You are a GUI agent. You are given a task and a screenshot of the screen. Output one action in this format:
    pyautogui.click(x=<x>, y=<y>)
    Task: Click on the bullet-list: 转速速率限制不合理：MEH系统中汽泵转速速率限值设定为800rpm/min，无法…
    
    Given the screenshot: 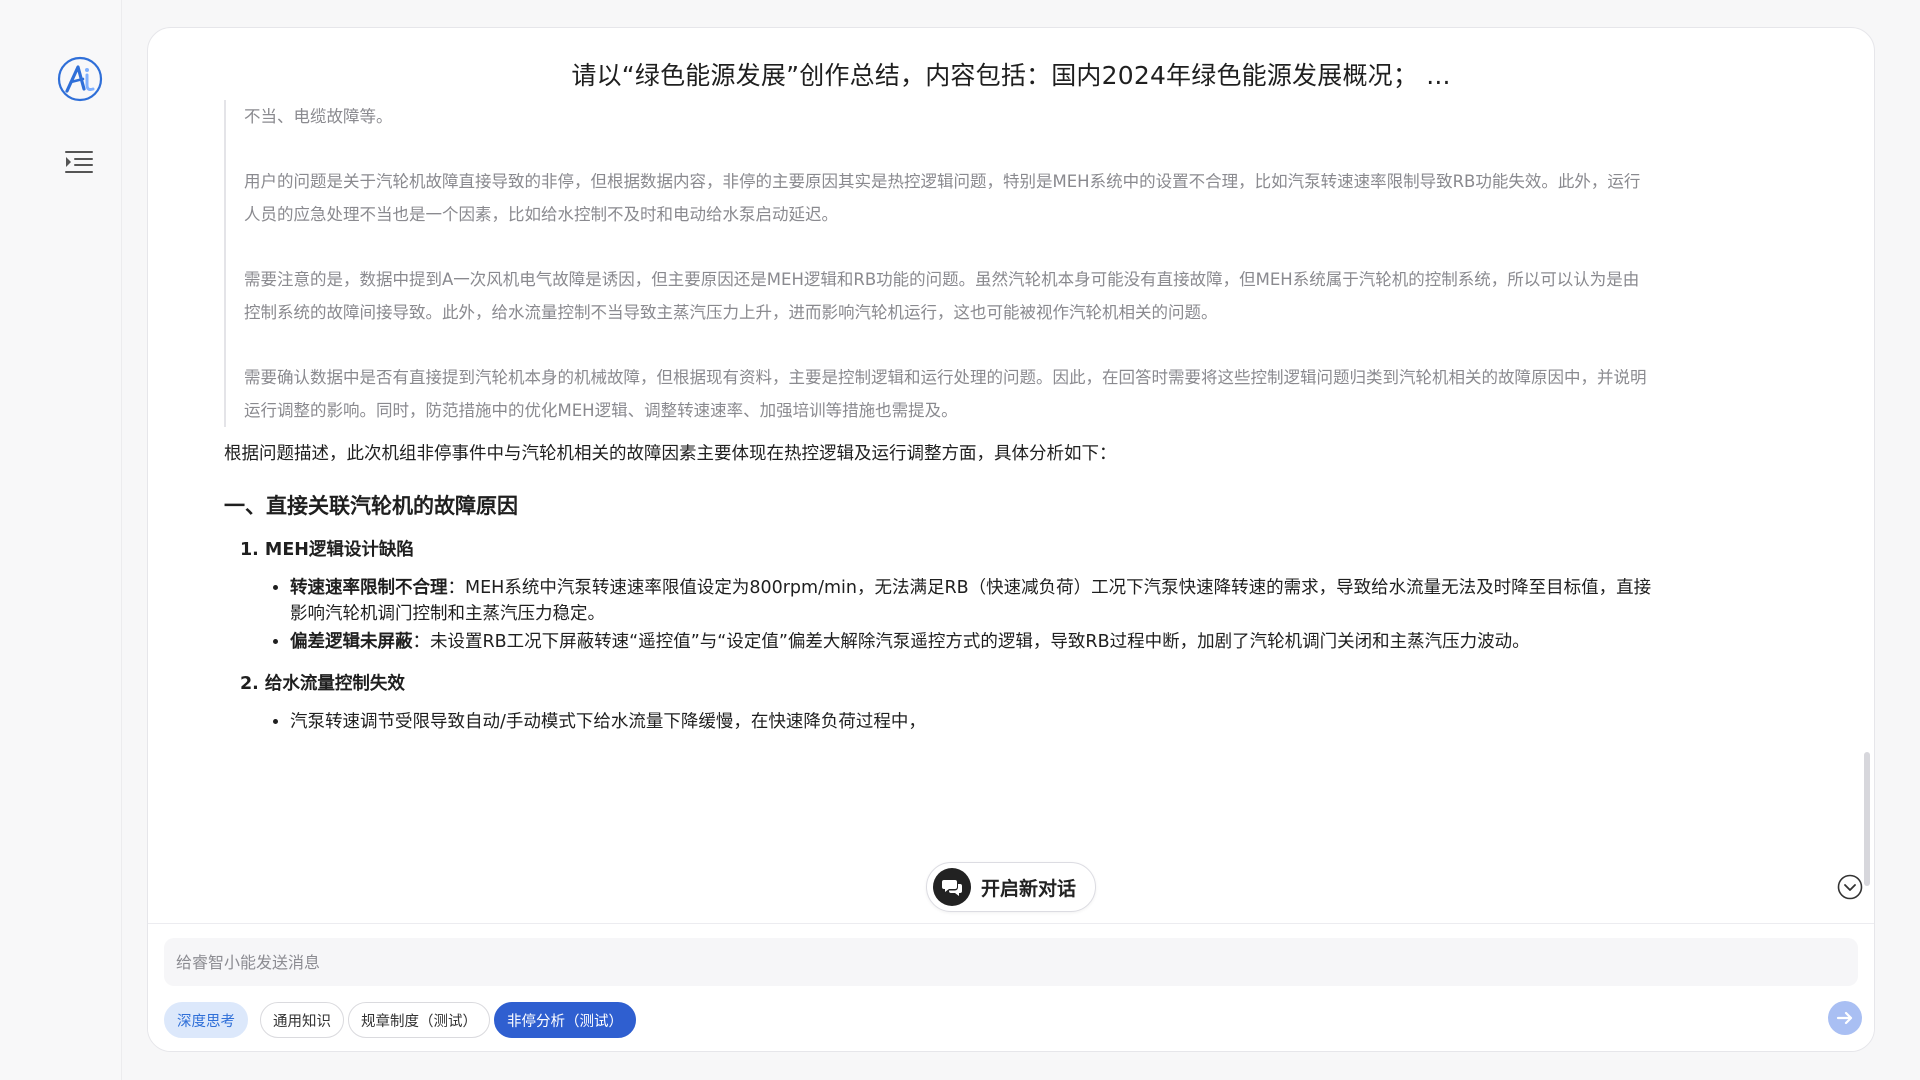 What is the action you would take?
    pyautogui.click(x=972, y=615)
    